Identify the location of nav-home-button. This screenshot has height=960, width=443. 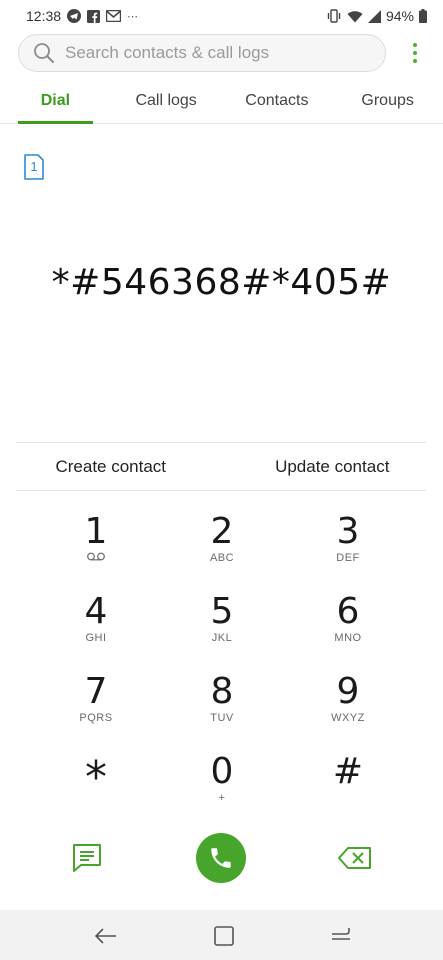
(224, 936).